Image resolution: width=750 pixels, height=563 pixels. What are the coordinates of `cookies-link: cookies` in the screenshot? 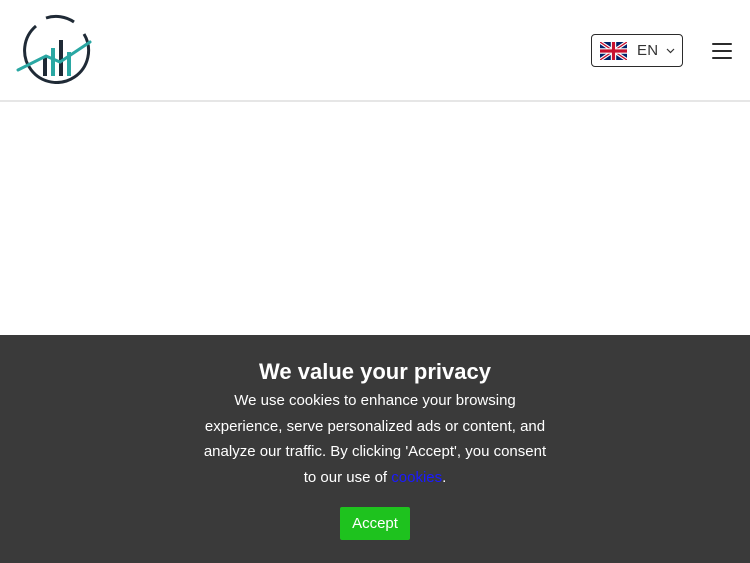 It's located at (416, 477).